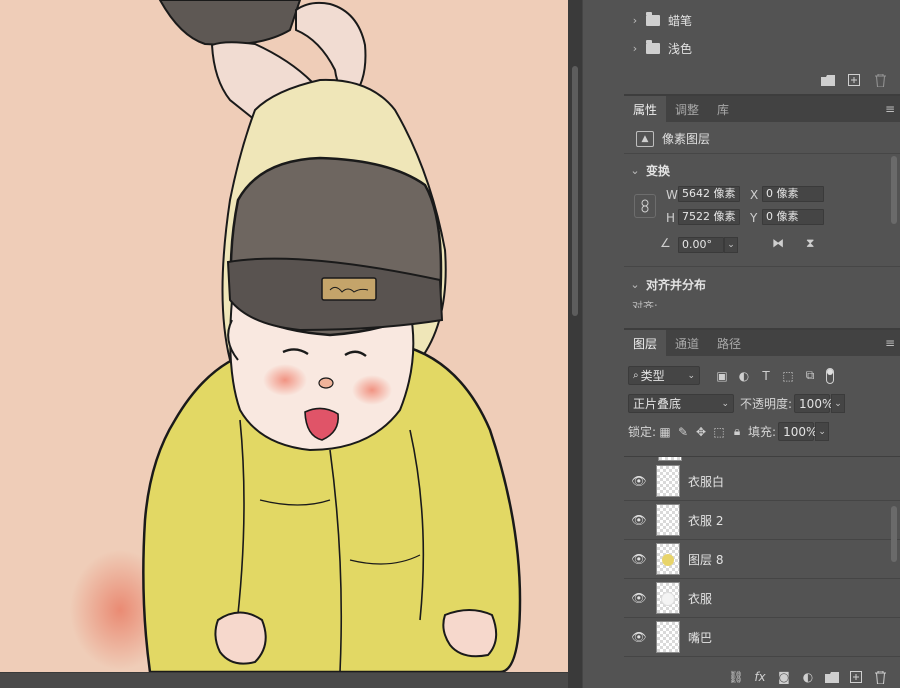  Describe the element at coordinates (701, 245) in the screenshot. I see `angle-field: 0.00°` at that location.